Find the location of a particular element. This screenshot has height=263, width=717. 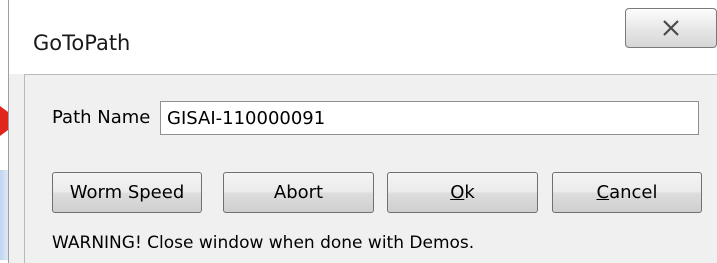

cancel-label-rest: ancel is located at coordinates (633, 192).